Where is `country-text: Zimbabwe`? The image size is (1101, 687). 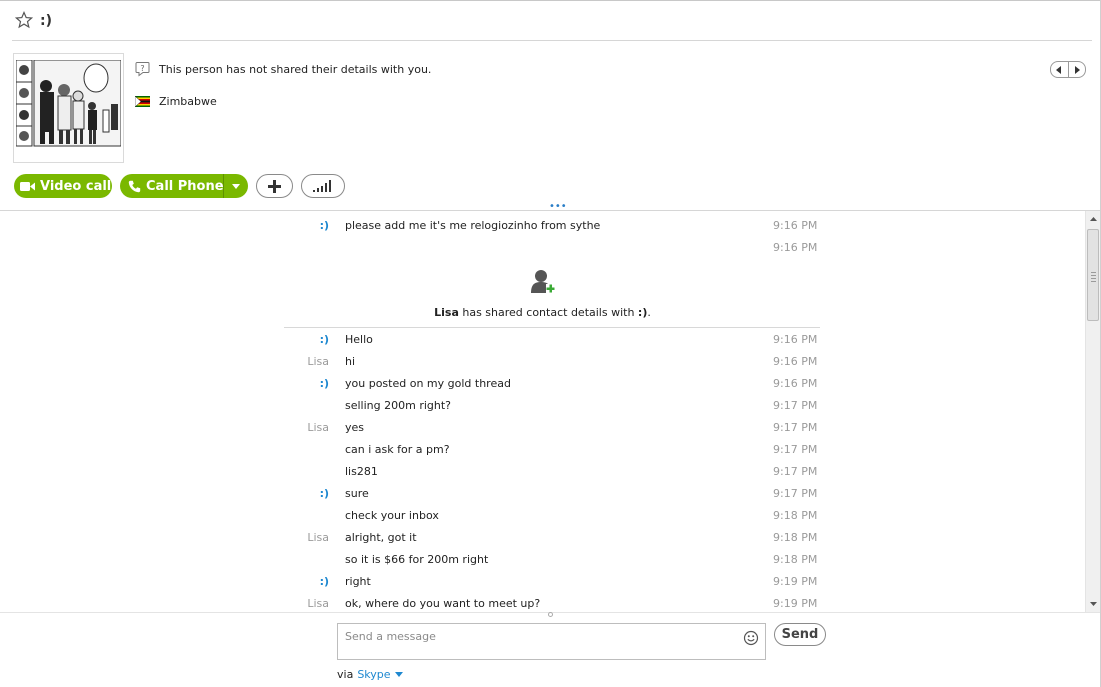
country-text: Zimbabwe is located at coordinates (188, 101).